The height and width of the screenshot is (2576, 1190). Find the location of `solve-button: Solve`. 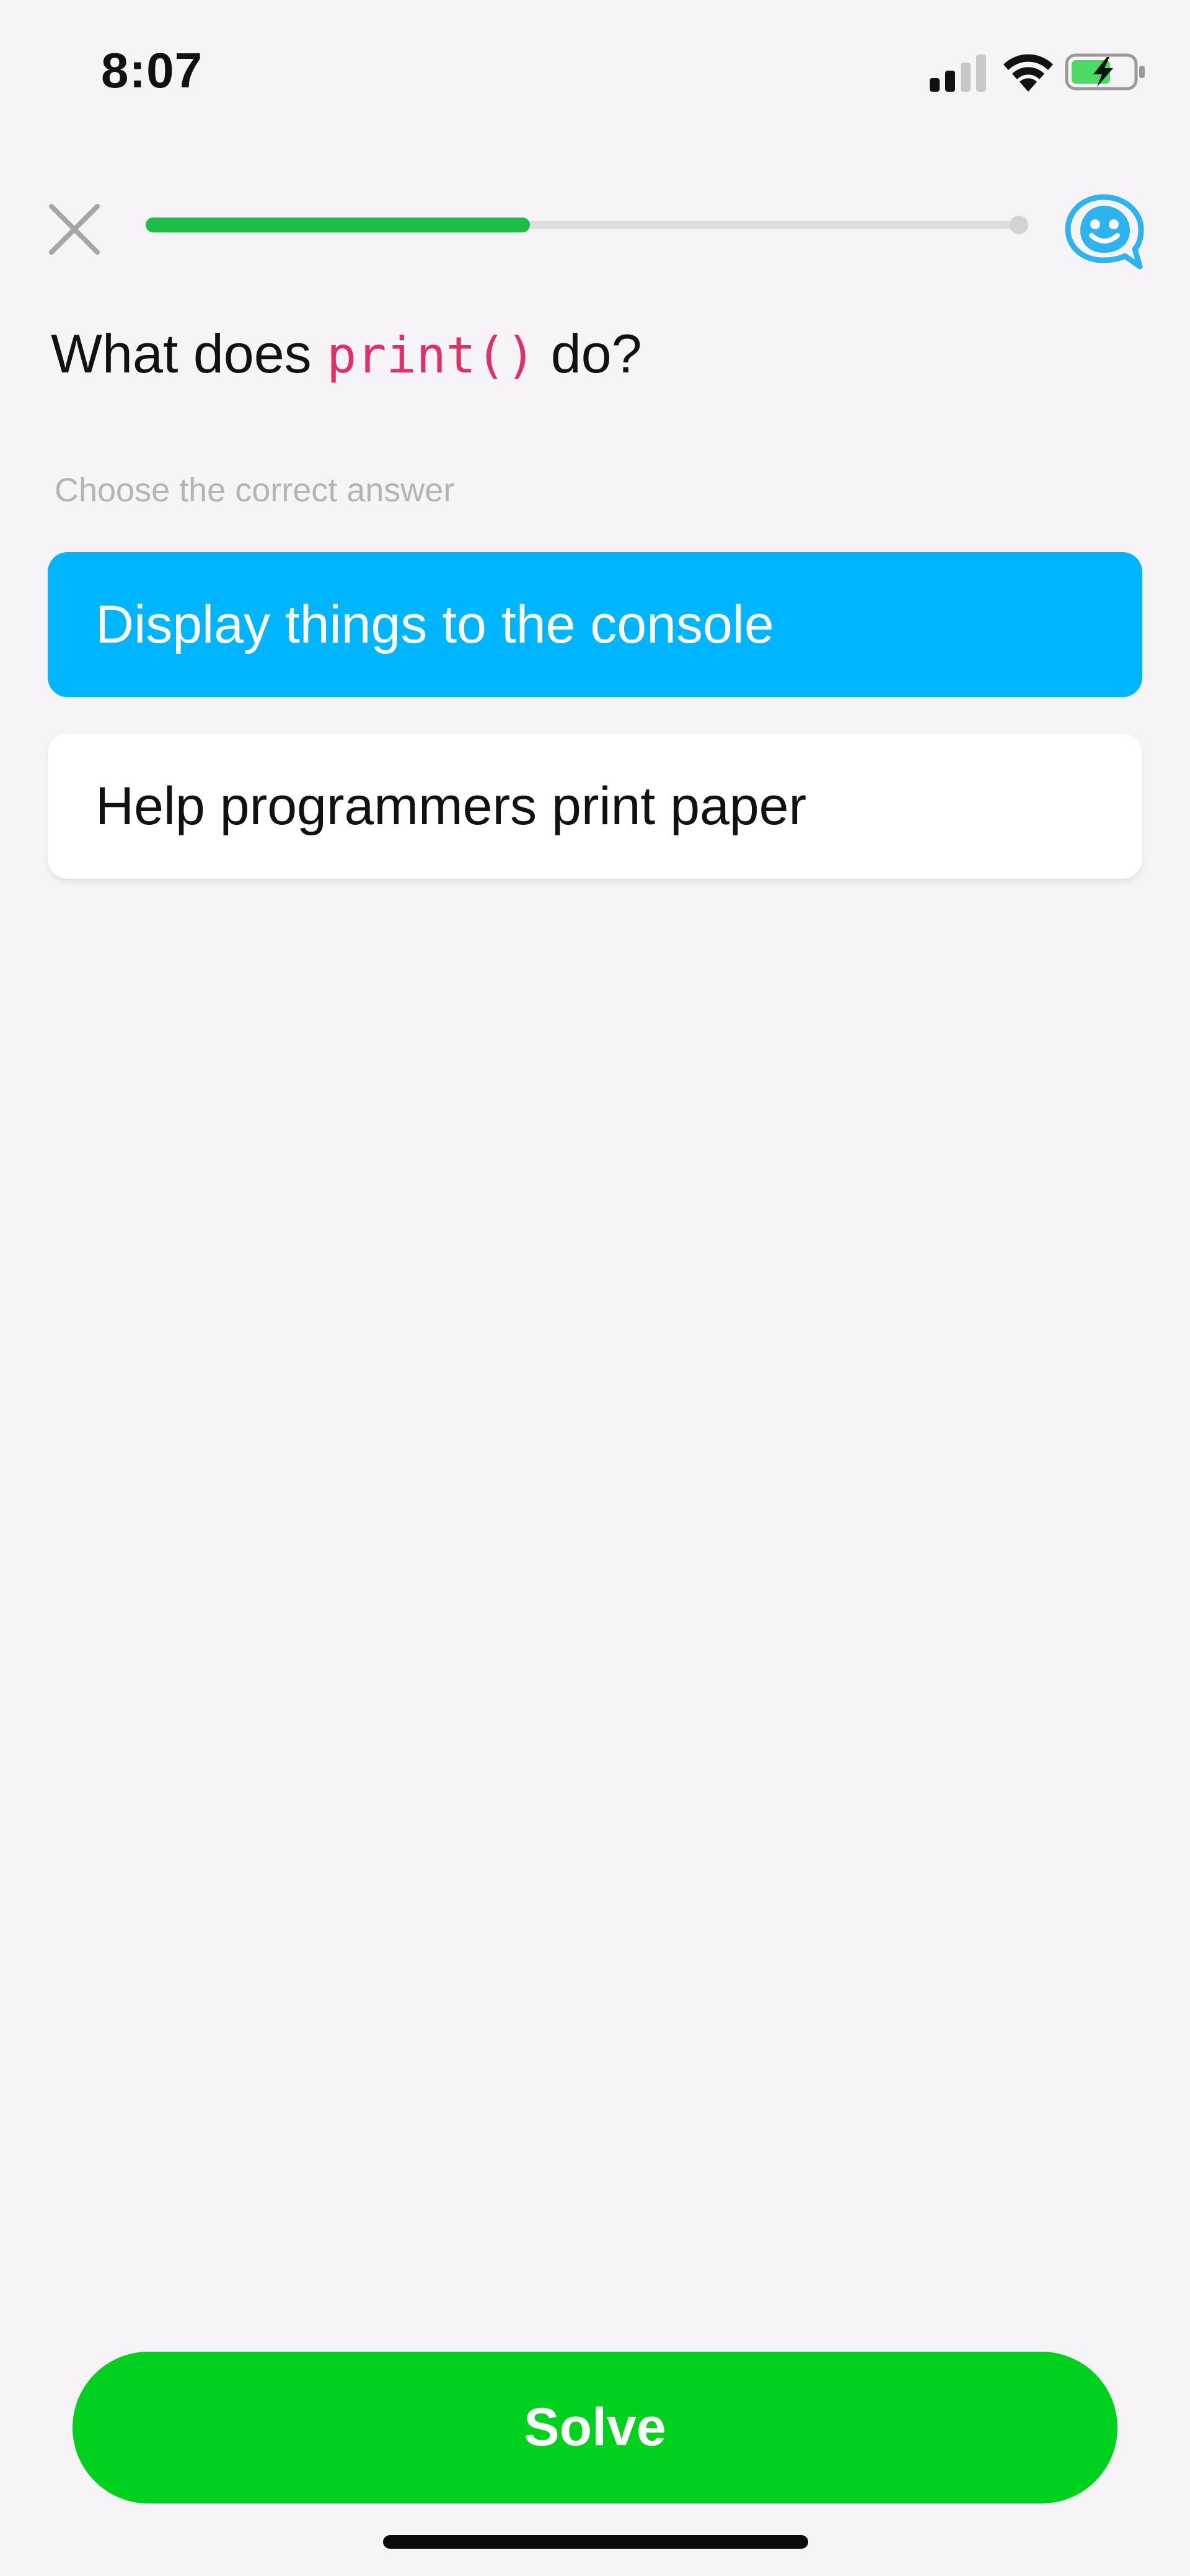

solve-button: Solve is located at coordinates (595, 2427).